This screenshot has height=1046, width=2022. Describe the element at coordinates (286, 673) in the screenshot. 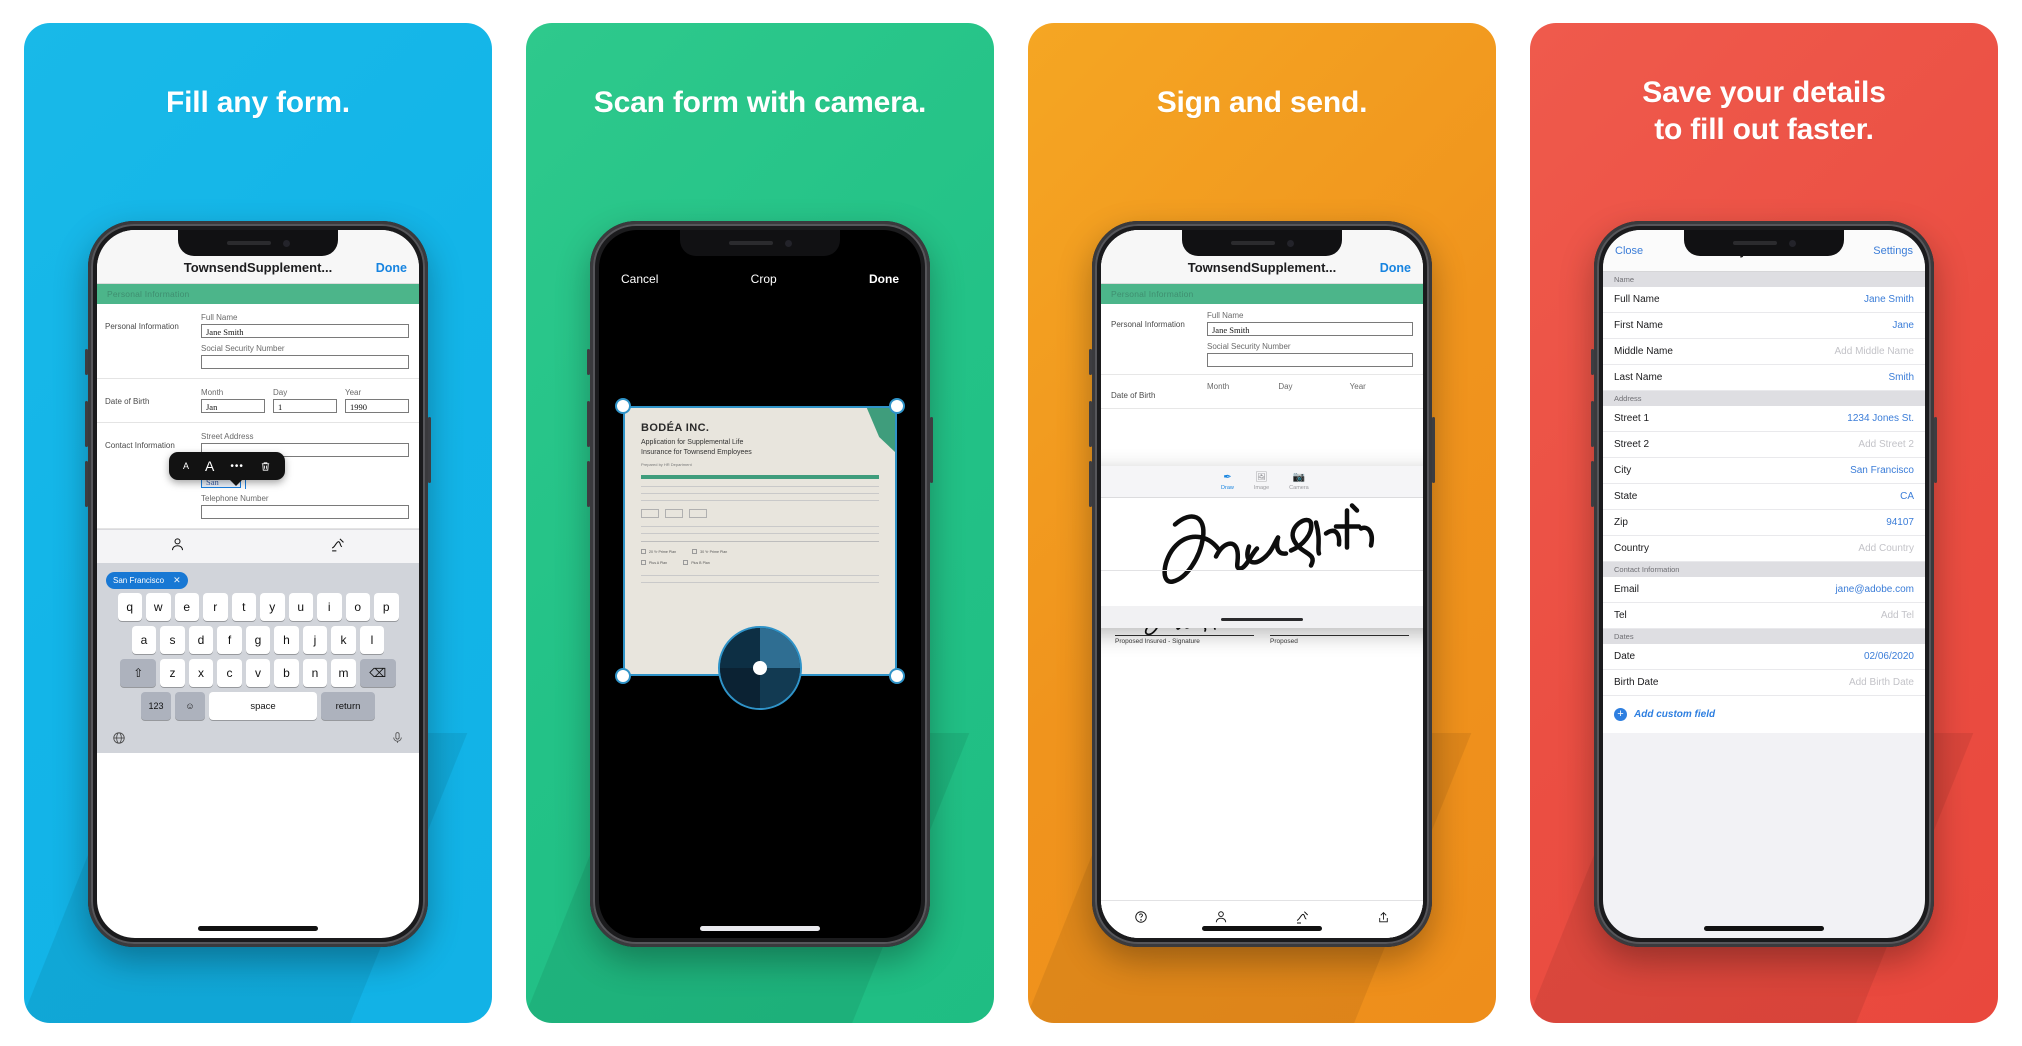

I see `key: b` at that location.